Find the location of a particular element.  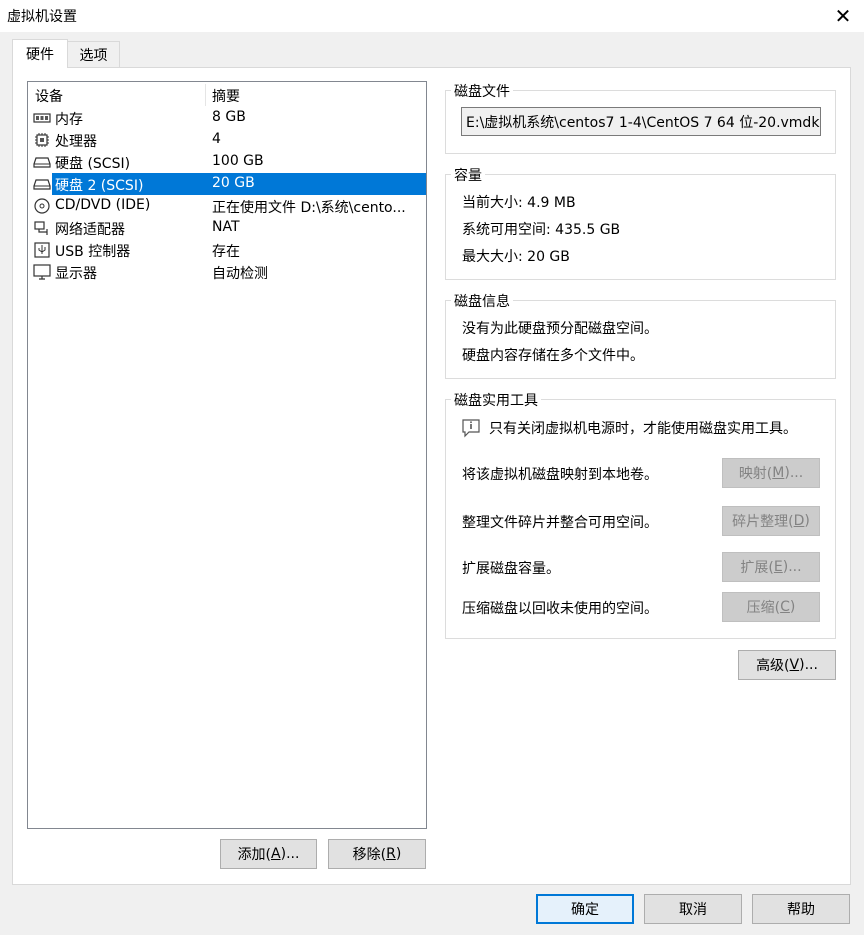

current-size: 当前大小: 4.9 MB is located at coordinates (519, 203).